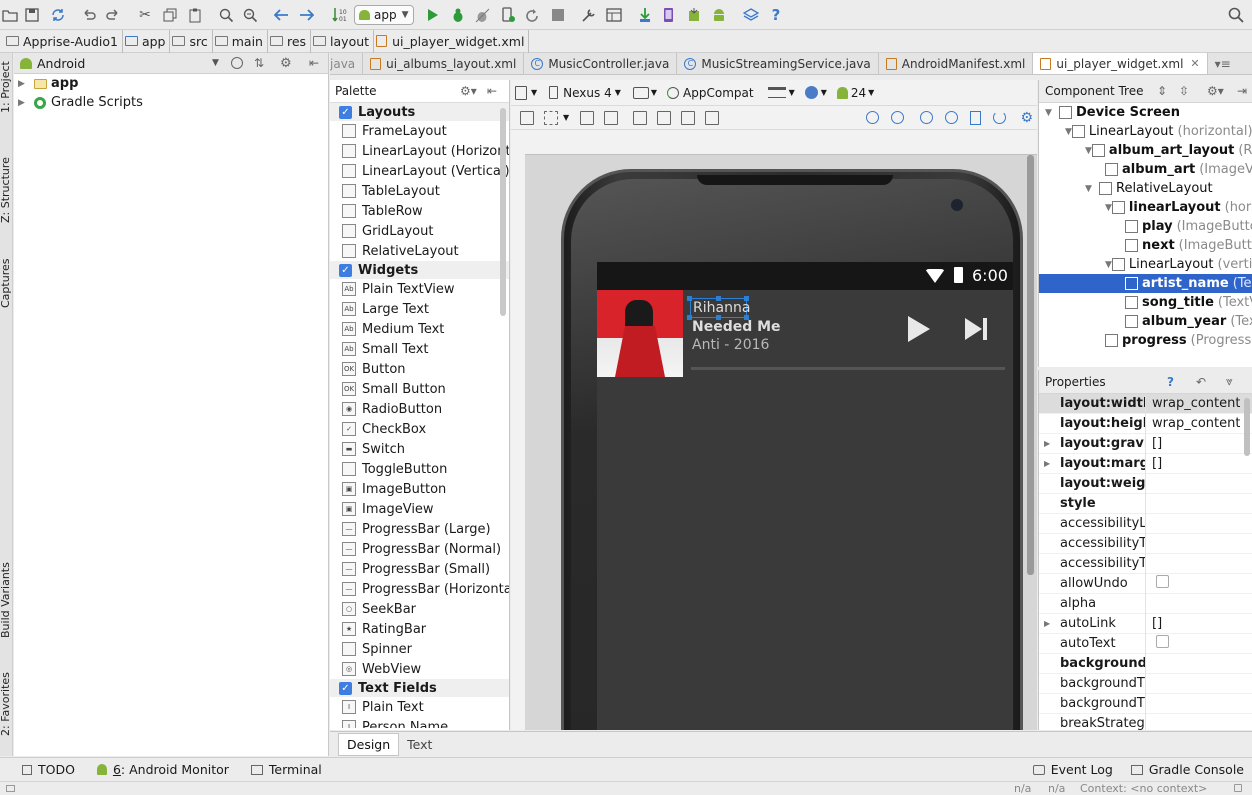  I want to click on collapse-all-icon: ⇳, so click(1184, 91).